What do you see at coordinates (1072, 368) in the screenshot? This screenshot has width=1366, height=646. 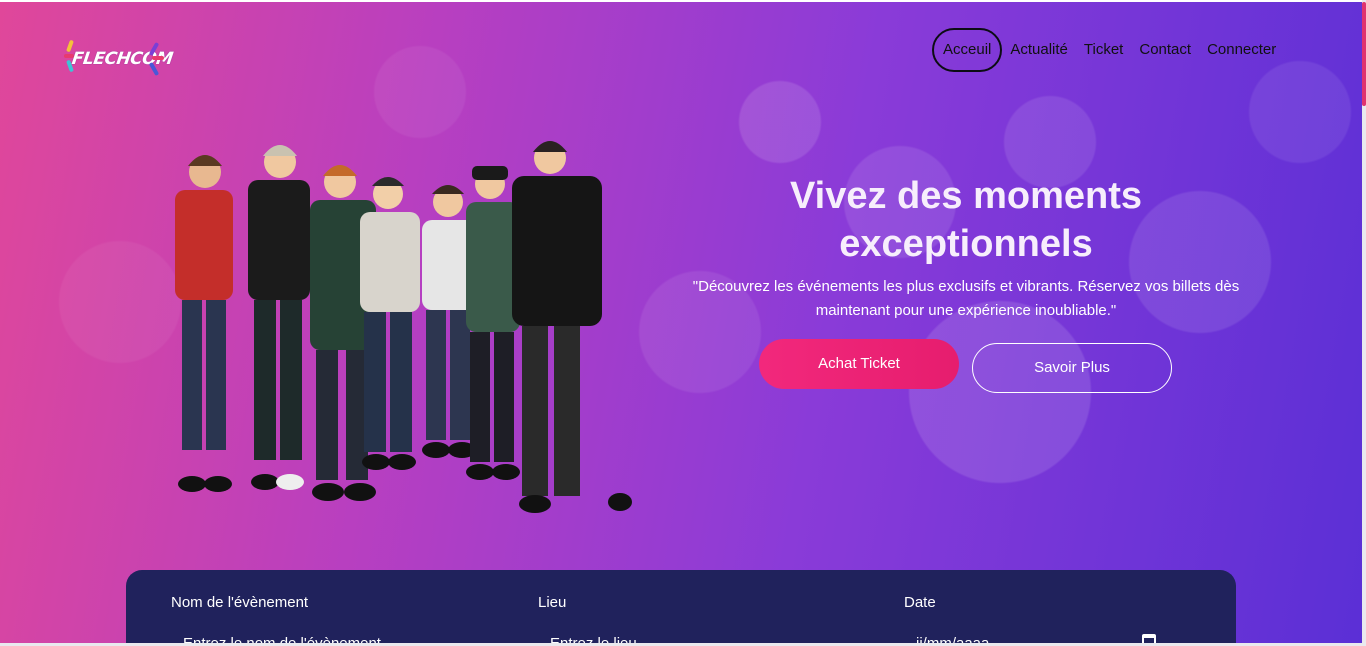 I see `learn-more-button: Savoir Plus` at bounding box center [1072, 368].